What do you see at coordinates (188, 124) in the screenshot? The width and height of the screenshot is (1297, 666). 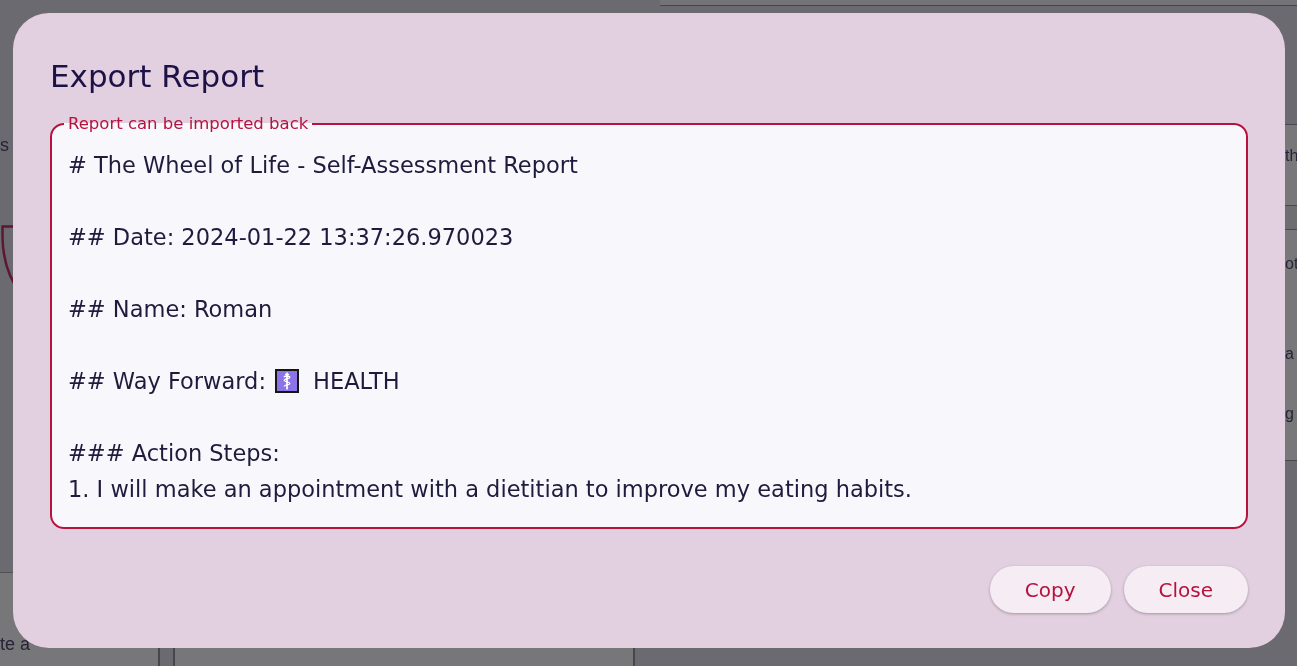 I see `field-label: Report can be imported back` at bounding box center [188, 124].